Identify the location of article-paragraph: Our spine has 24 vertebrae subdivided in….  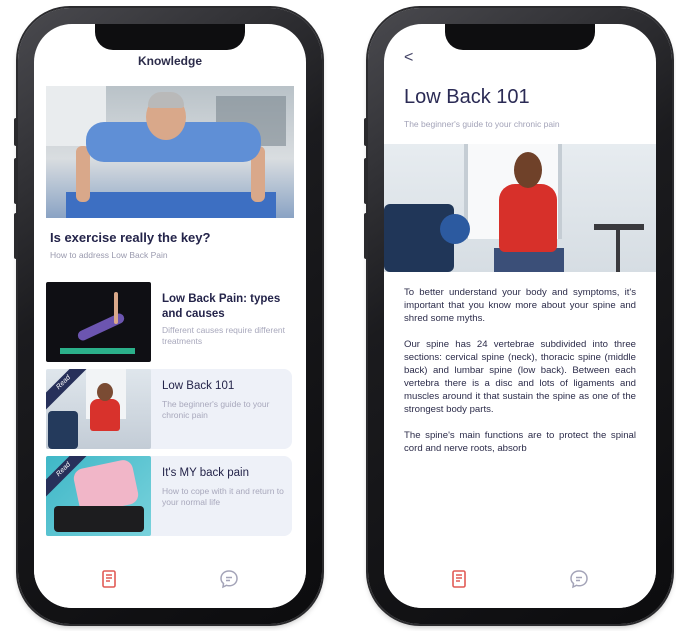
(520, 377).